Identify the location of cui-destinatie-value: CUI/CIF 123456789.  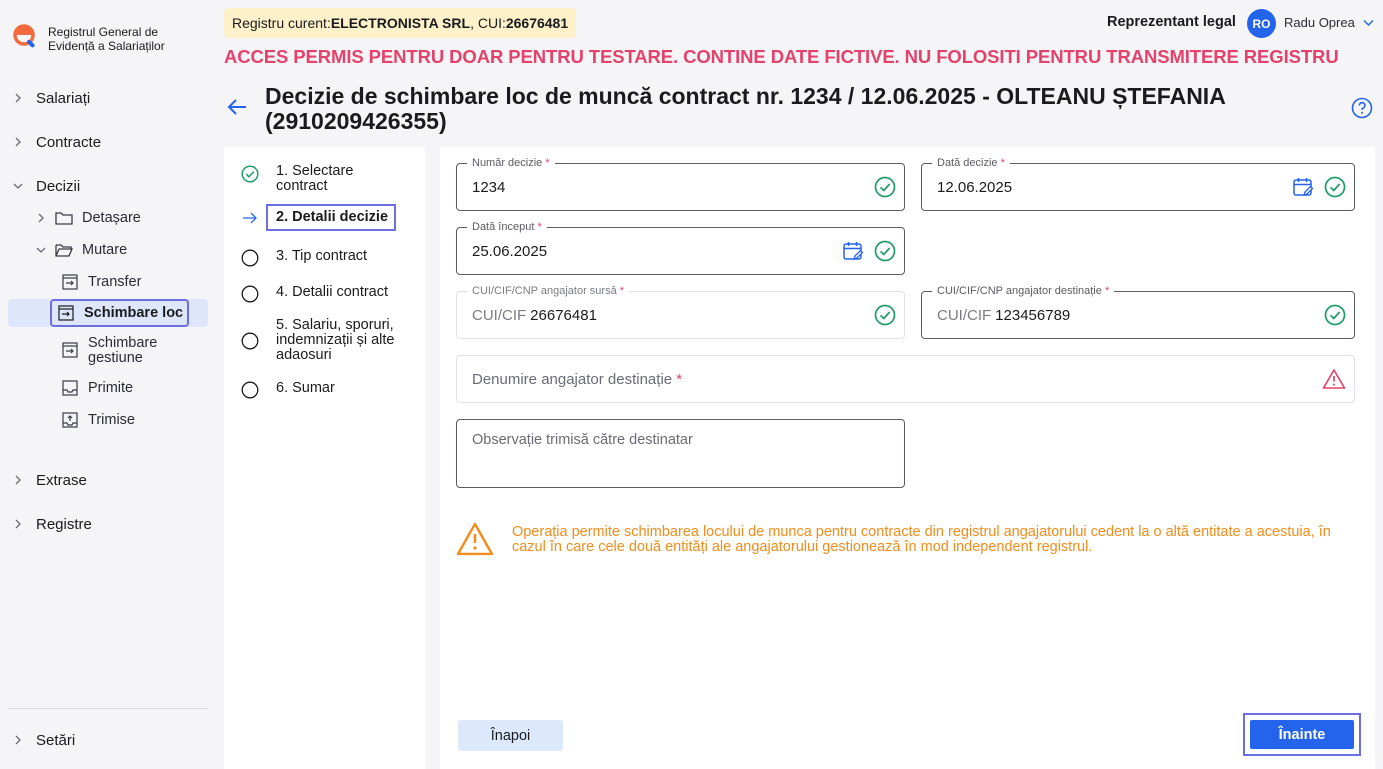
(1004, 315).